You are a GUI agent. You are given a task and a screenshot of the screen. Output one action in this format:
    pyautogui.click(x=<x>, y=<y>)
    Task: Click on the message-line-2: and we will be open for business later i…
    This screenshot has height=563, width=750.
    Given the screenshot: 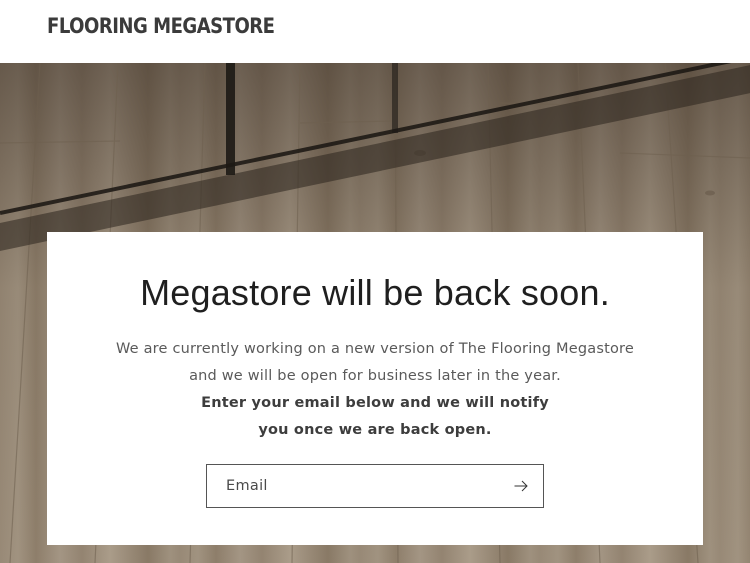 What is the action you would take?
    pyautogui.click(x=375, y=376)
    